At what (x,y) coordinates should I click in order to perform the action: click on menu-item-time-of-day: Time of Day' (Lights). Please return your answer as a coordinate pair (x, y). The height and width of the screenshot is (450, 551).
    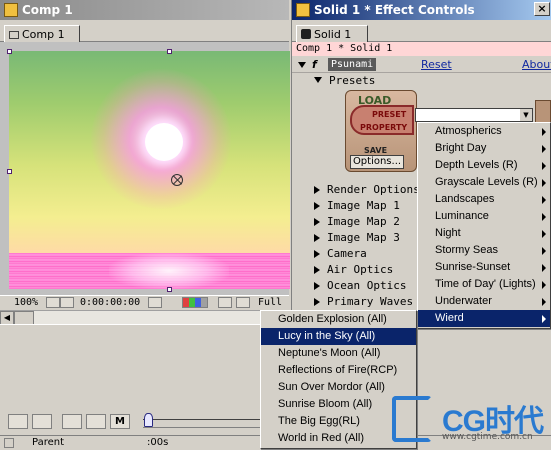
    Looking at the image, I should click on (484, 284).